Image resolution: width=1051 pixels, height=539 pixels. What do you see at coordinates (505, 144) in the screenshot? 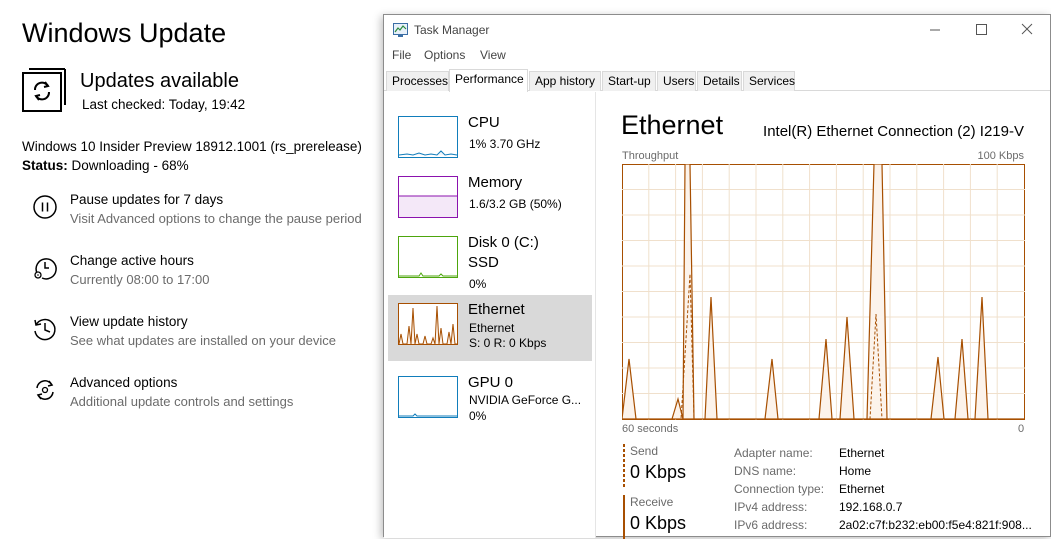
I see `resource-usage: 1% 3.70 GHz` at bounding box center [505, 144].